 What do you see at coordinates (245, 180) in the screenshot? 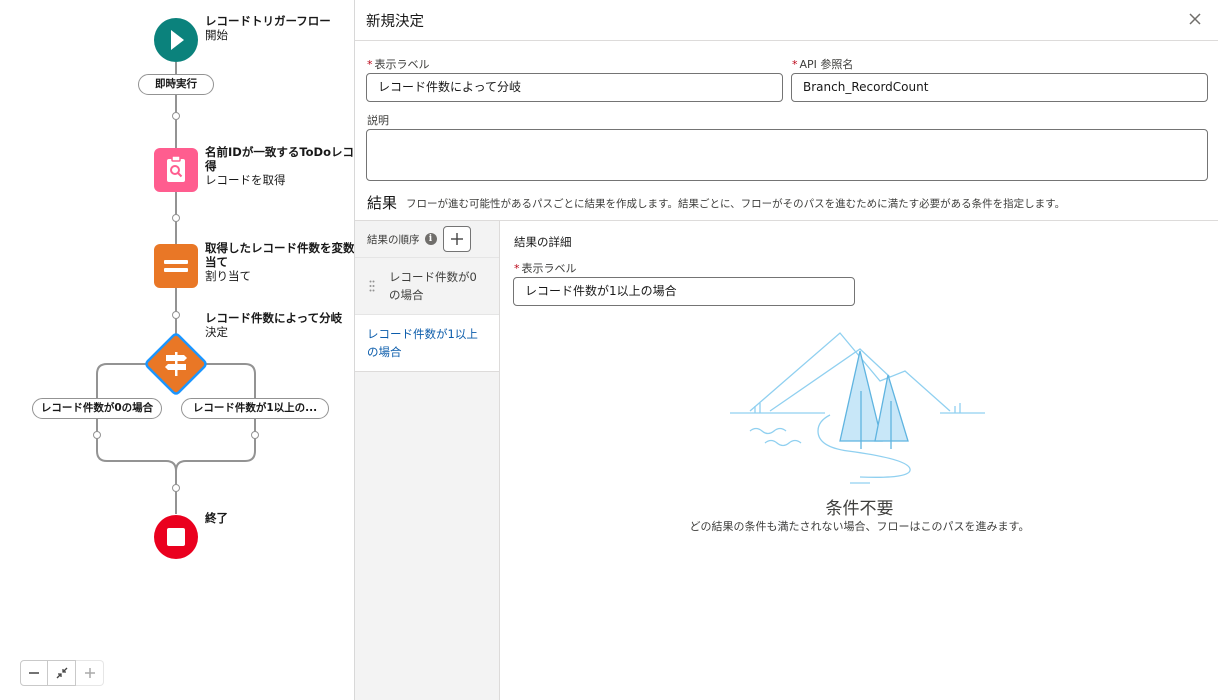
I see `get-records-subtitle: レコードを取得` at bounding box center [245, 180].